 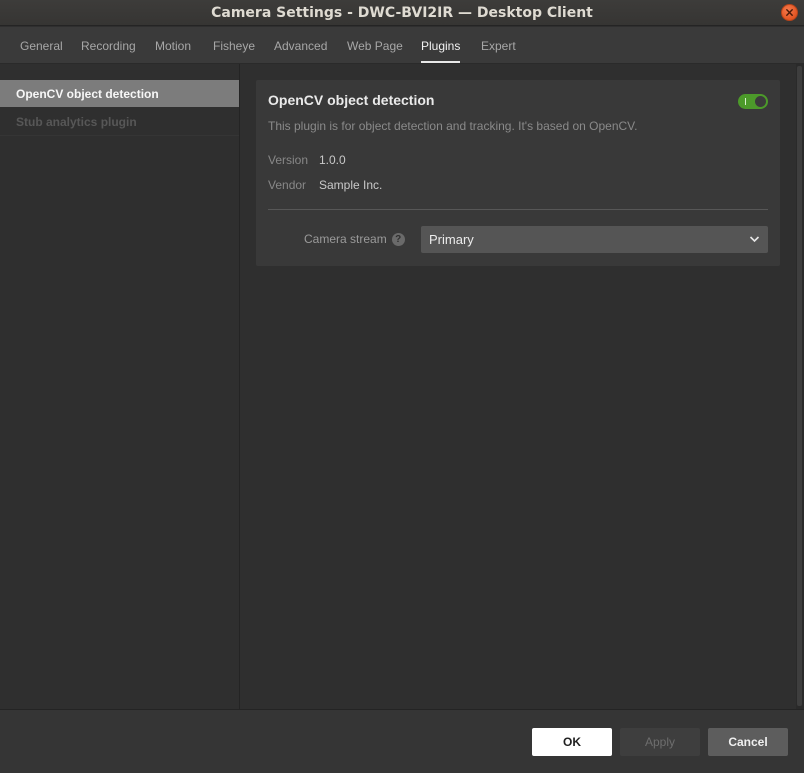 I want to click on sidebar-item-opencv: OpenCV object detection, so click(x=119, y=94).